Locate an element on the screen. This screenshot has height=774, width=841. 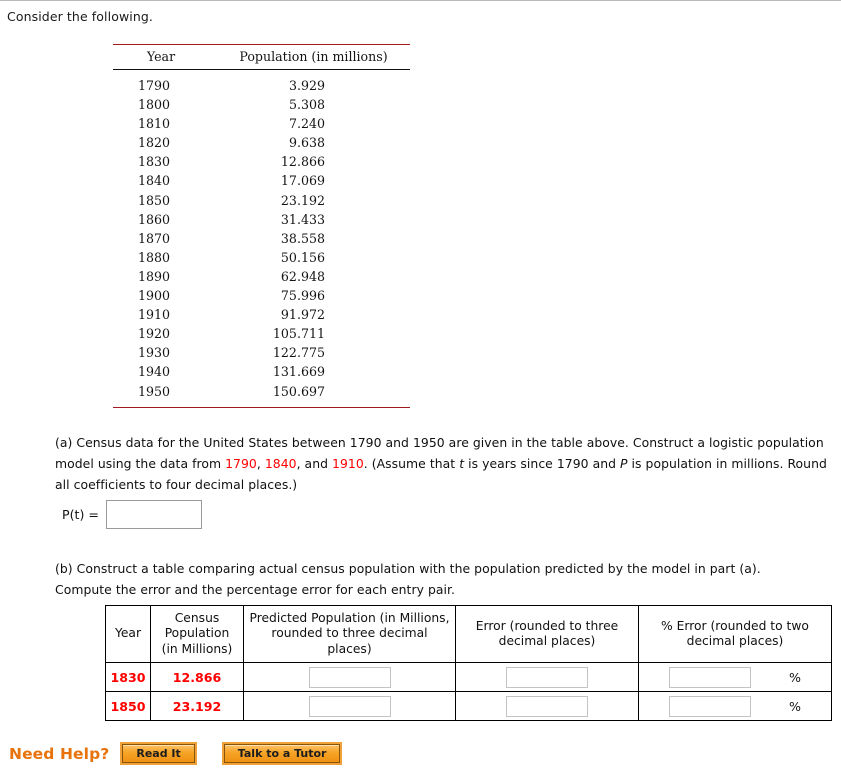
census-year: 1790 is located at coordinates (154, 85).